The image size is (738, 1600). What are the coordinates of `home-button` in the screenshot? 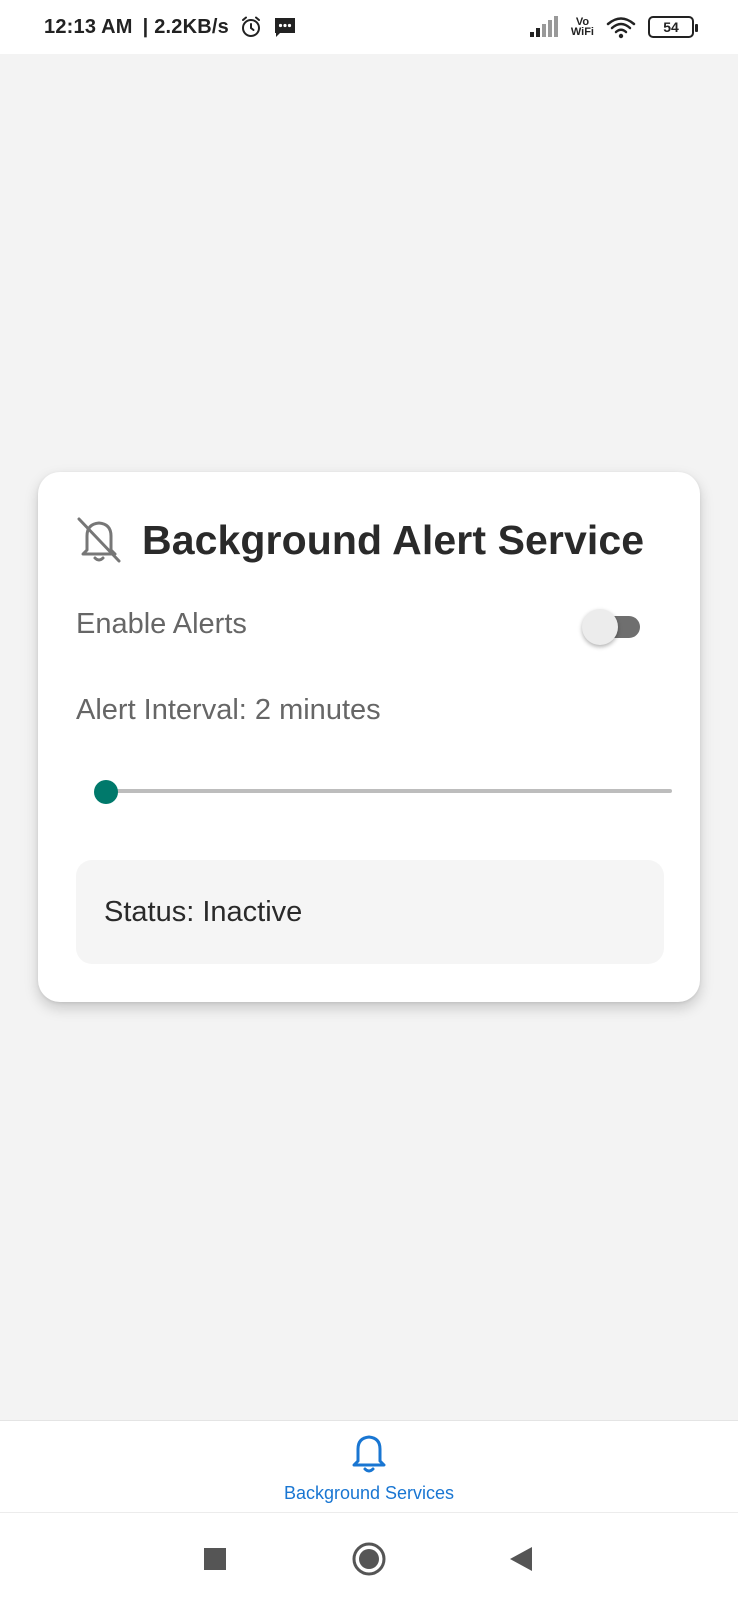 It's located at (369, 1559).